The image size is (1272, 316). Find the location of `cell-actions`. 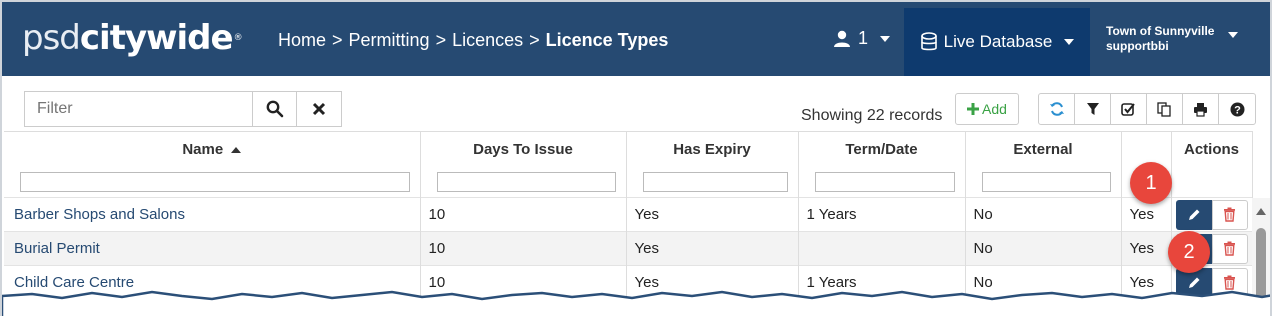

cell-actions is located at coordinates (1212, 214).